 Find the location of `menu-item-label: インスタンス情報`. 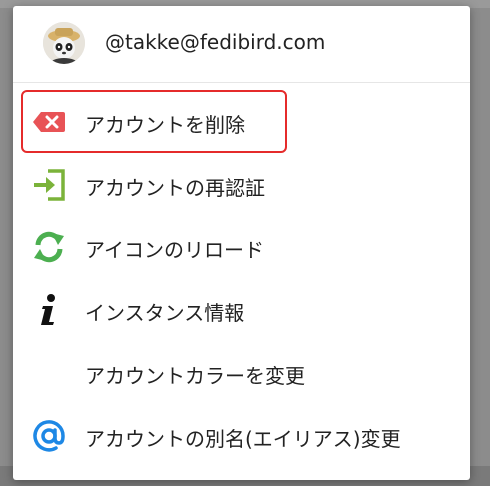

menu-item-label: インスタンス情報 is located at coordinates (165, 313).